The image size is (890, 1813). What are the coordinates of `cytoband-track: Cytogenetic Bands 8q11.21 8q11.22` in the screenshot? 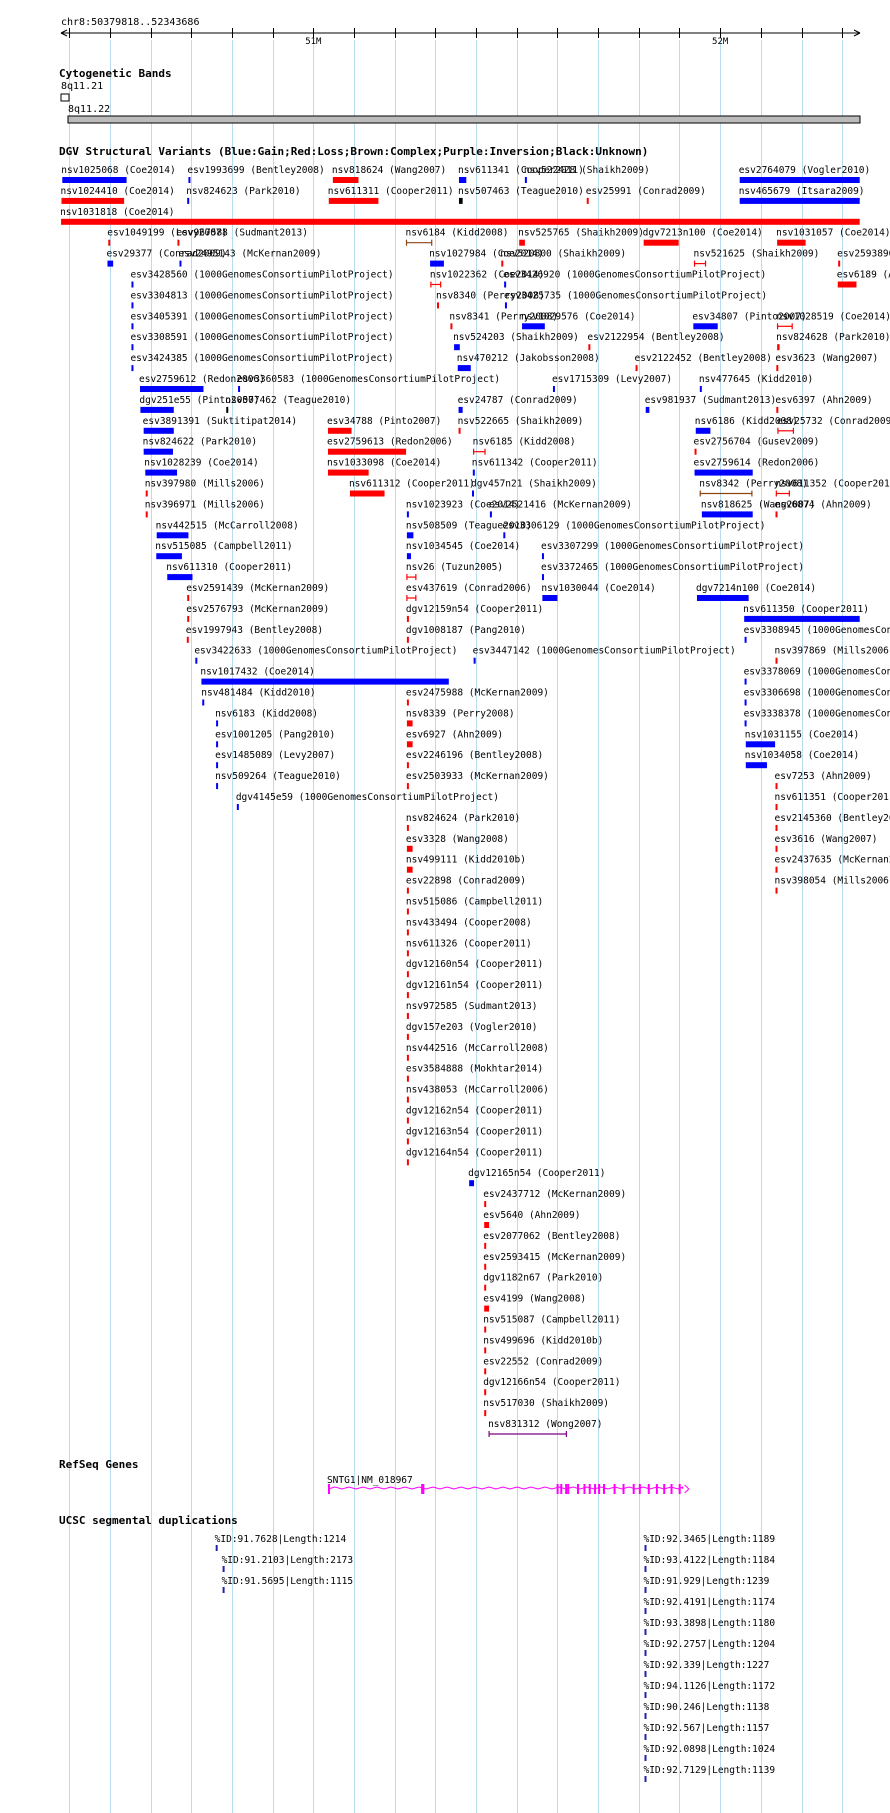 It's located at (460, 95).